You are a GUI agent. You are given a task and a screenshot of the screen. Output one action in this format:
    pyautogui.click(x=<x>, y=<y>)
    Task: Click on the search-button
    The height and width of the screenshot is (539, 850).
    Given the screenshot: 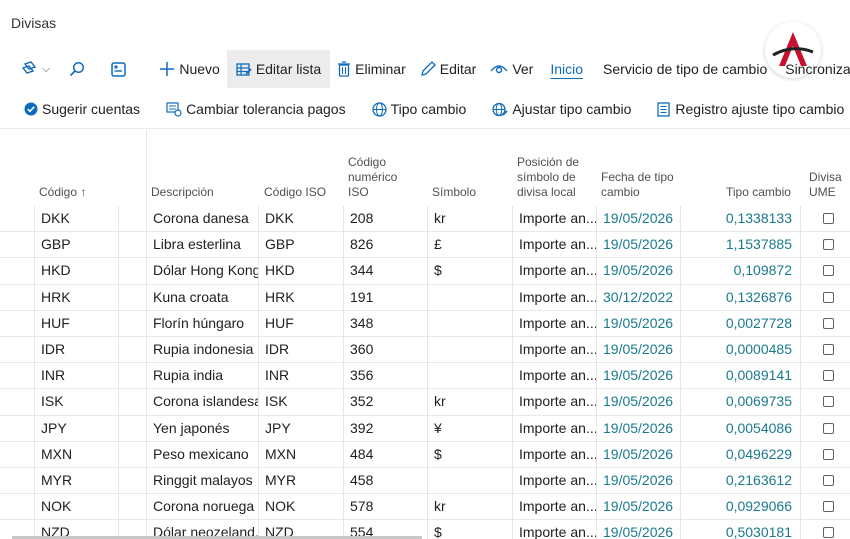 What is the action you would take?
    pyautogui.click(x=79, y=69)
    